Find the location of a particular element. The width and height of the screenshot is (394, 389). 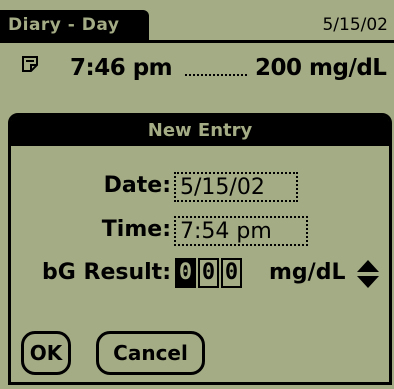

app-title-menu: Diary - Day is located at coordinates (74, 25).